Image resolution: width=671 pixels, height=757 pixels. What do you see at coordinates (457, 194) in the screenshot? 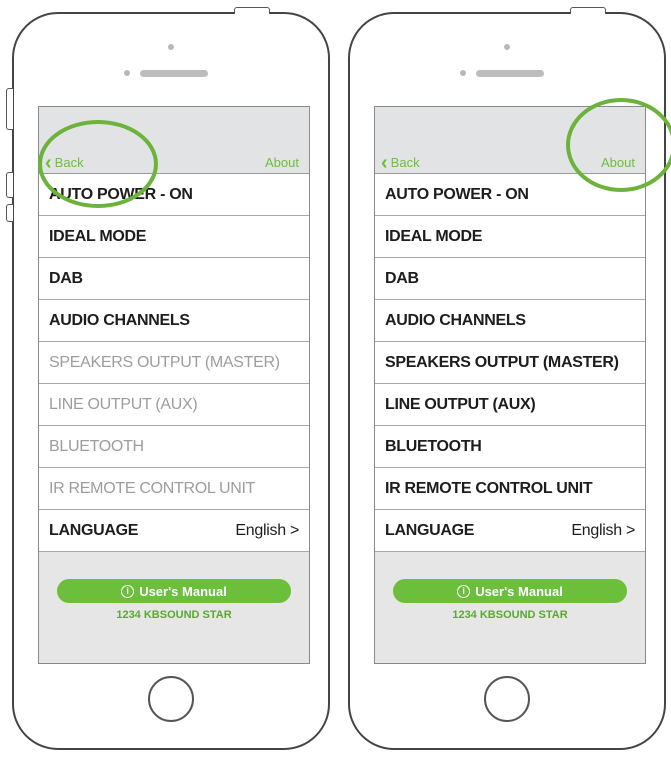
I see `setting-label: AUTO POWER - ON` at bounding box center [457, 194].